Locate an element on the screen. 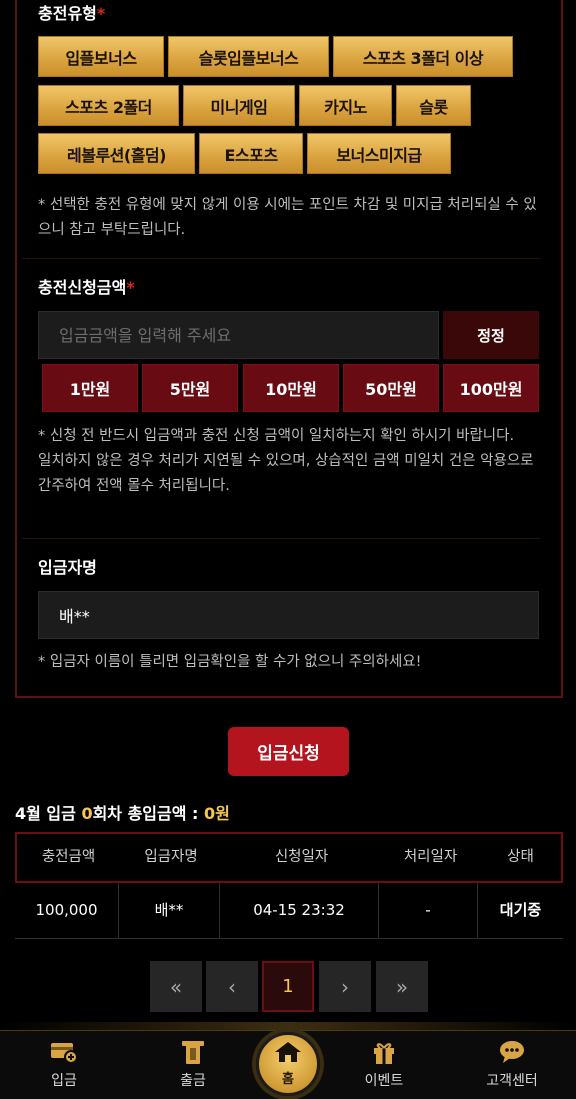 Image resolution: width=576 pixels, height=1099 pixels. quick-amount-100k-button: 10만원 is located at coordinates (291, 388).